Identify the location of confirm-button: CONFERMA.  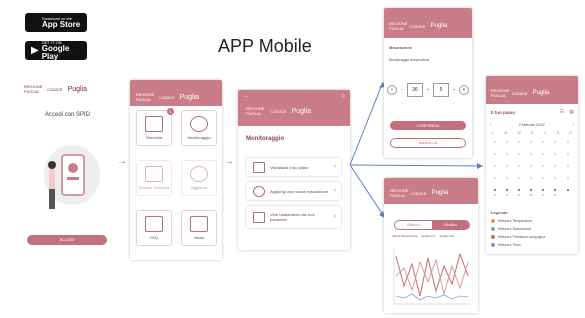
(428, 125).